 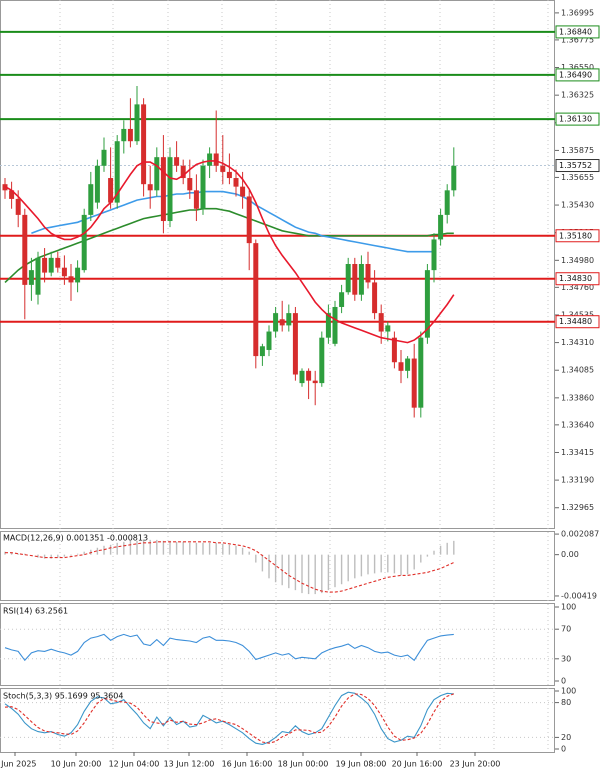 I want to click on rsi-label: RSI(14) 63.2561, so click(x=35, y=611).